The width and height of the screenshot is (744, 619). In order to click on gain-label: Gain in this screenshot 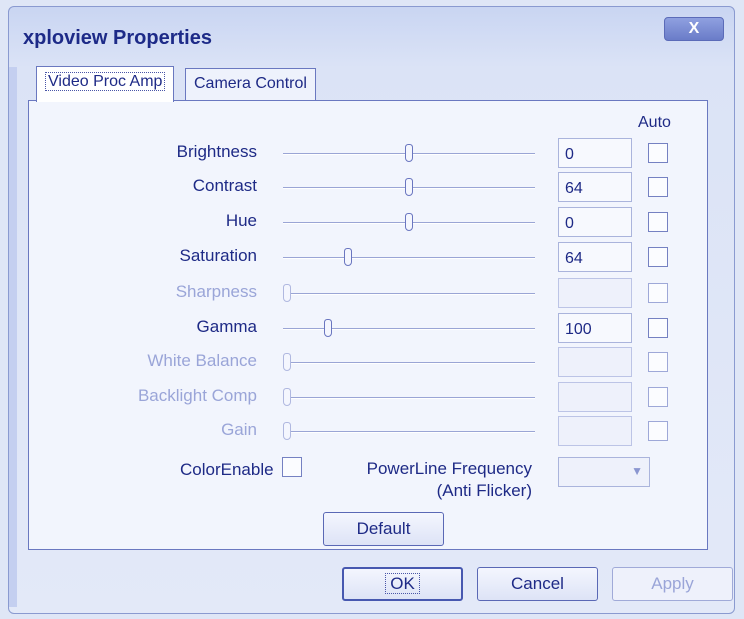, I will do `click(239, 429)`.